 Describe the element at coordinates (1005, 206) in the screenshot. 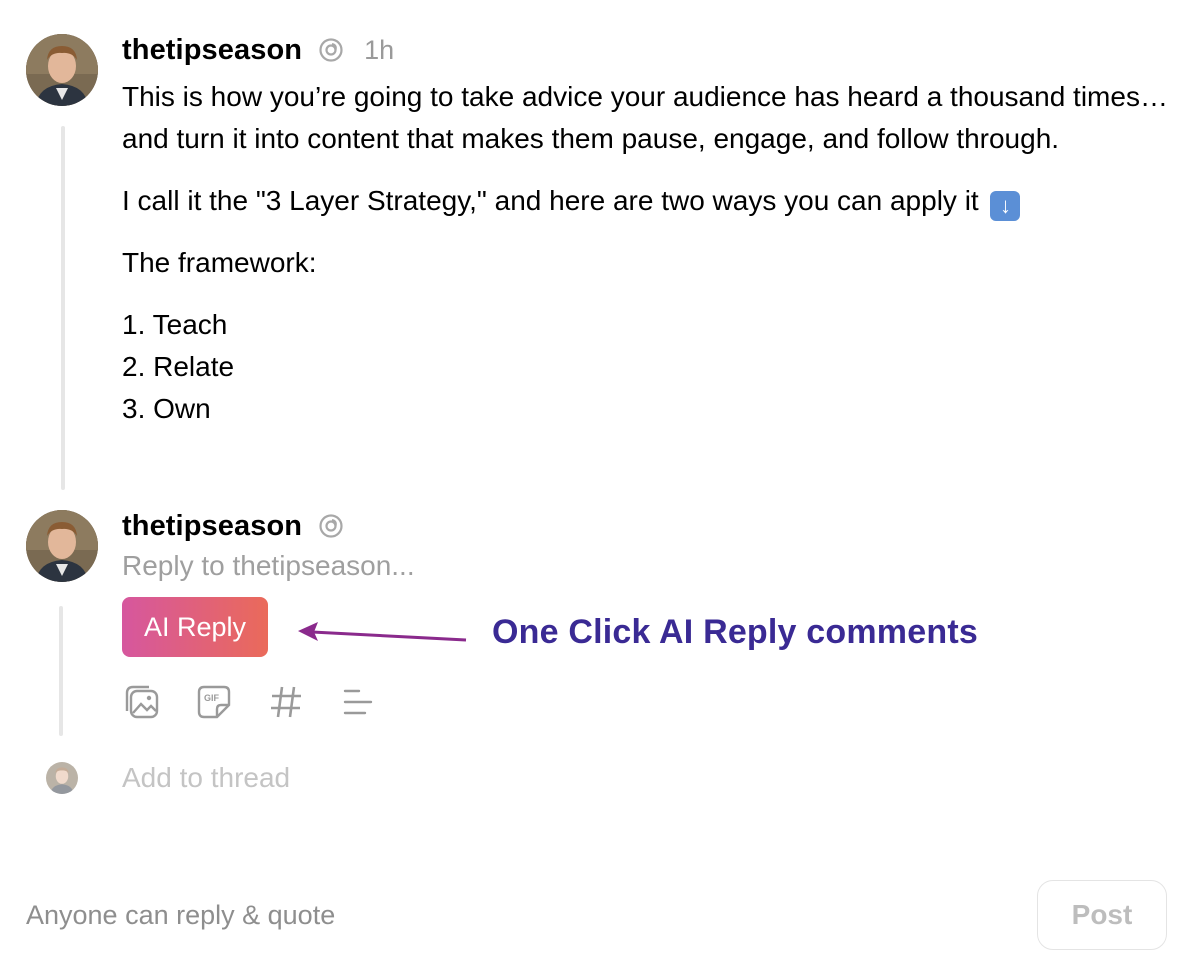

I see `down-arrow-emoji-icon: ↓` at that location.